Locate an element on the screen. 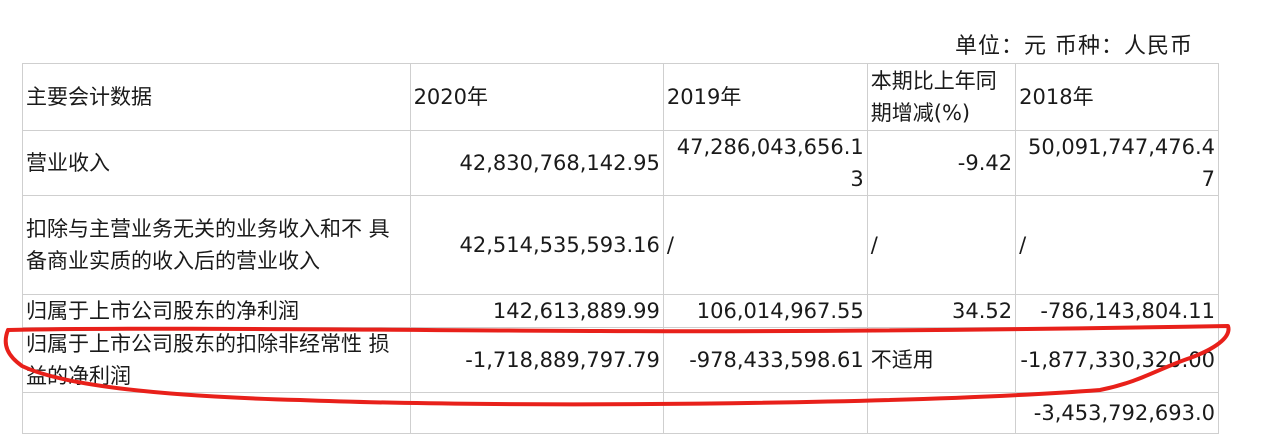  header-2018: 2018年 is located at coordinates (1117, 97).